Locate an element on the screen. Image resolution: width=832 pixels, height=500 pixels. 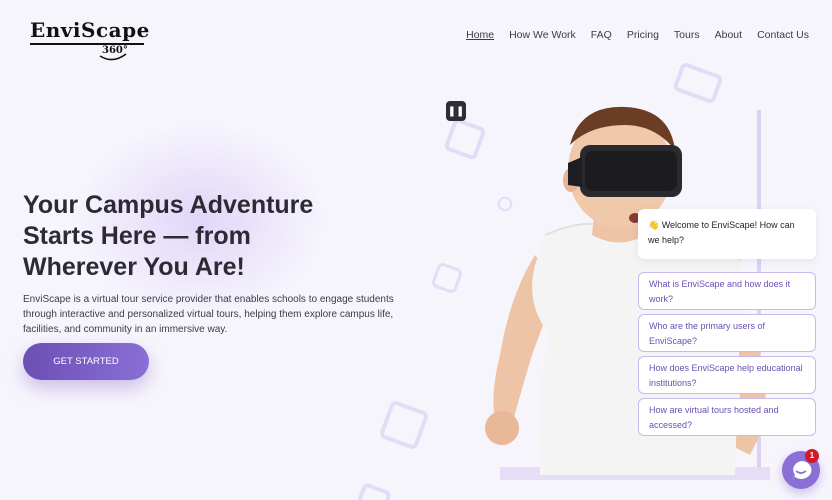
pause-icon: ❚❚ is located at coordinates (456, 111).